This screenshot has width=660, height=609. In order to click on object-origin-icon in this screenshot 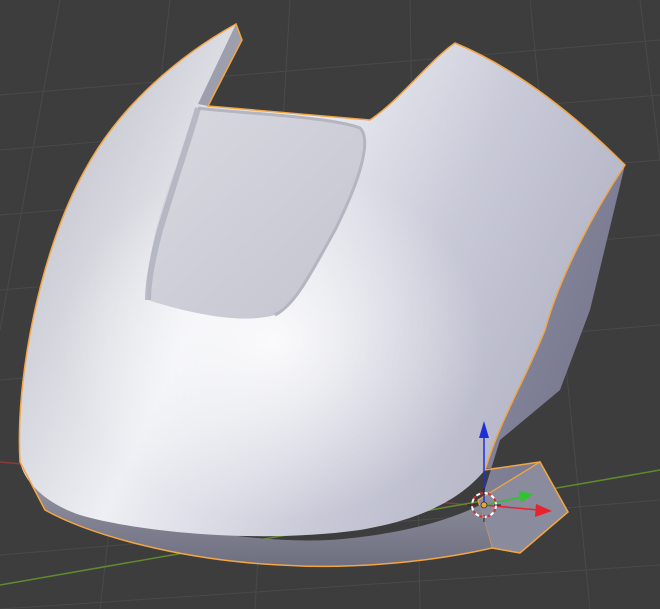, I will do `click(484, 505)`.